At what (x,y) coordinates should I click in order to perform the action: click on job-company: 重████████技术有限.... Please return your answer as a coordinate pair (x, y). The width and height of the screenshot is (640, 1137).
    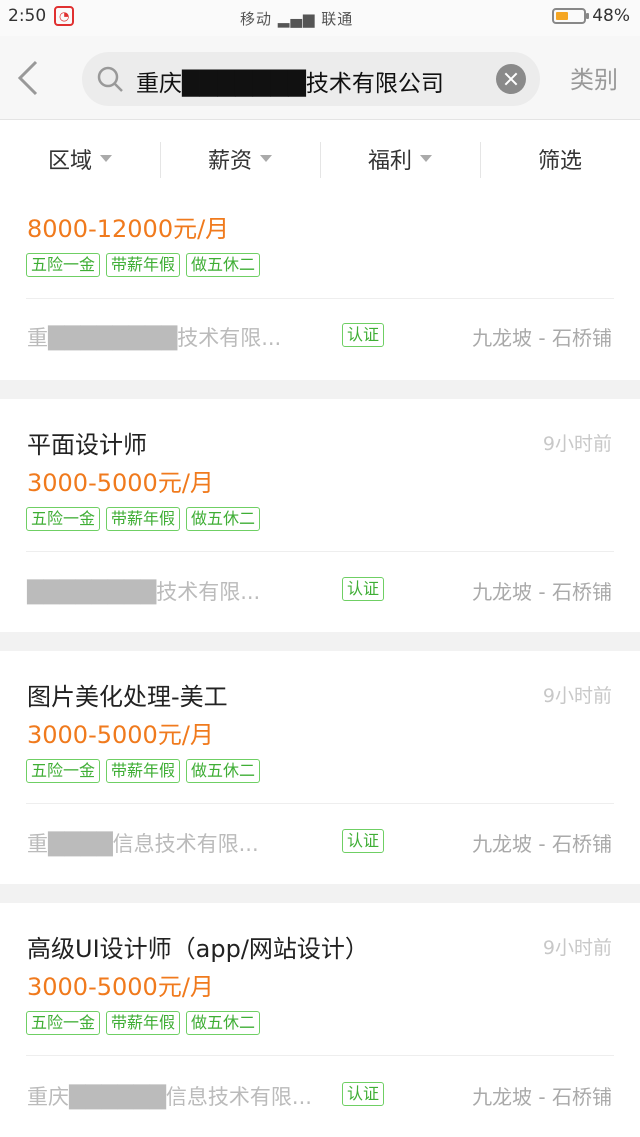
    Looking at the image, I should click on (154, 338).